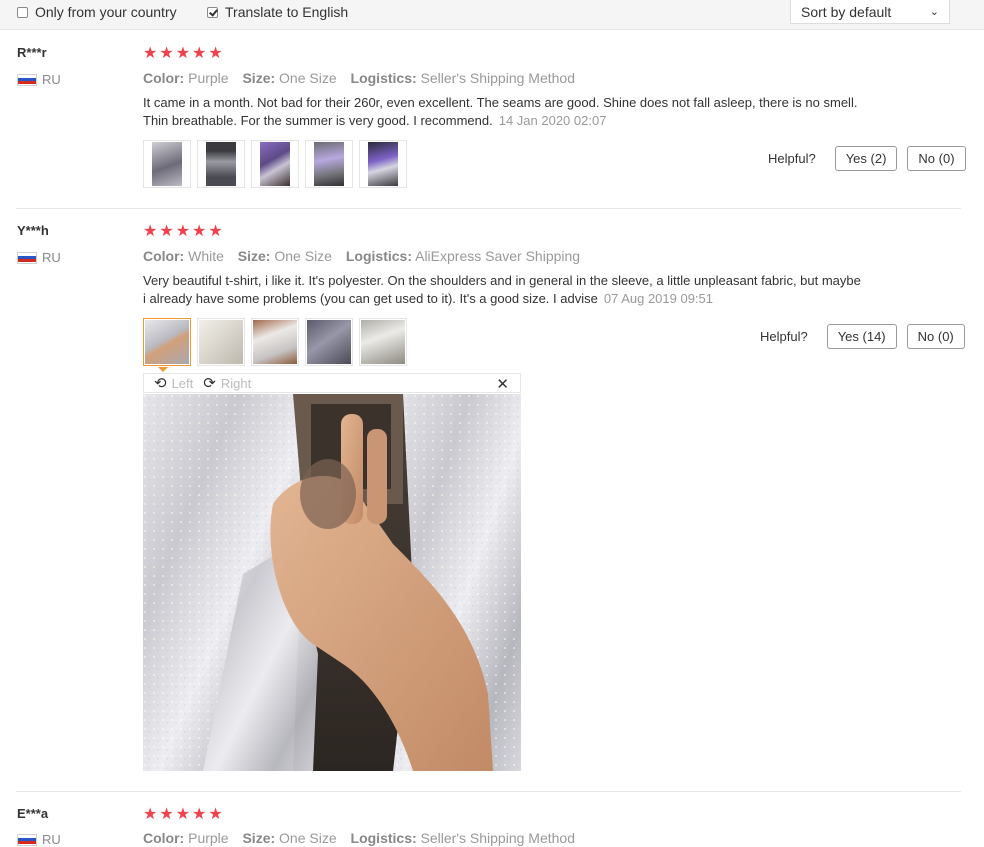 This screenshot has height=847, width=984. I want to click on rotate-left-button: ⟲ Left, so click(173, 383).